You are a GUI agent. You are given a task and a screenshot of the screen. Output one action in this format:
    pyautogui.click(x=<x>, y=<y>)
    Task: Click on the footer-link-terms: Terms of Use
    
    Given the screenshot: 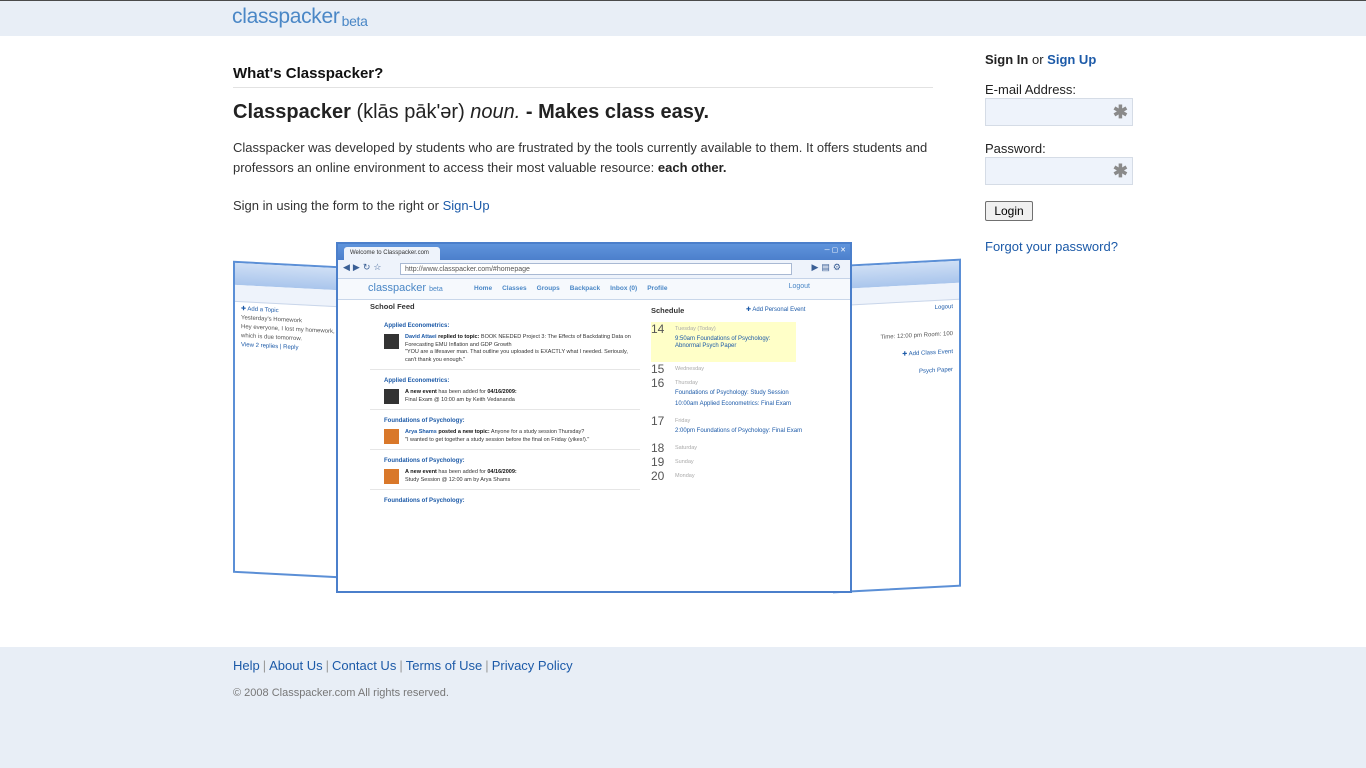 What is the action you would take?
    pyautogui.click(x=444, y=665)
    